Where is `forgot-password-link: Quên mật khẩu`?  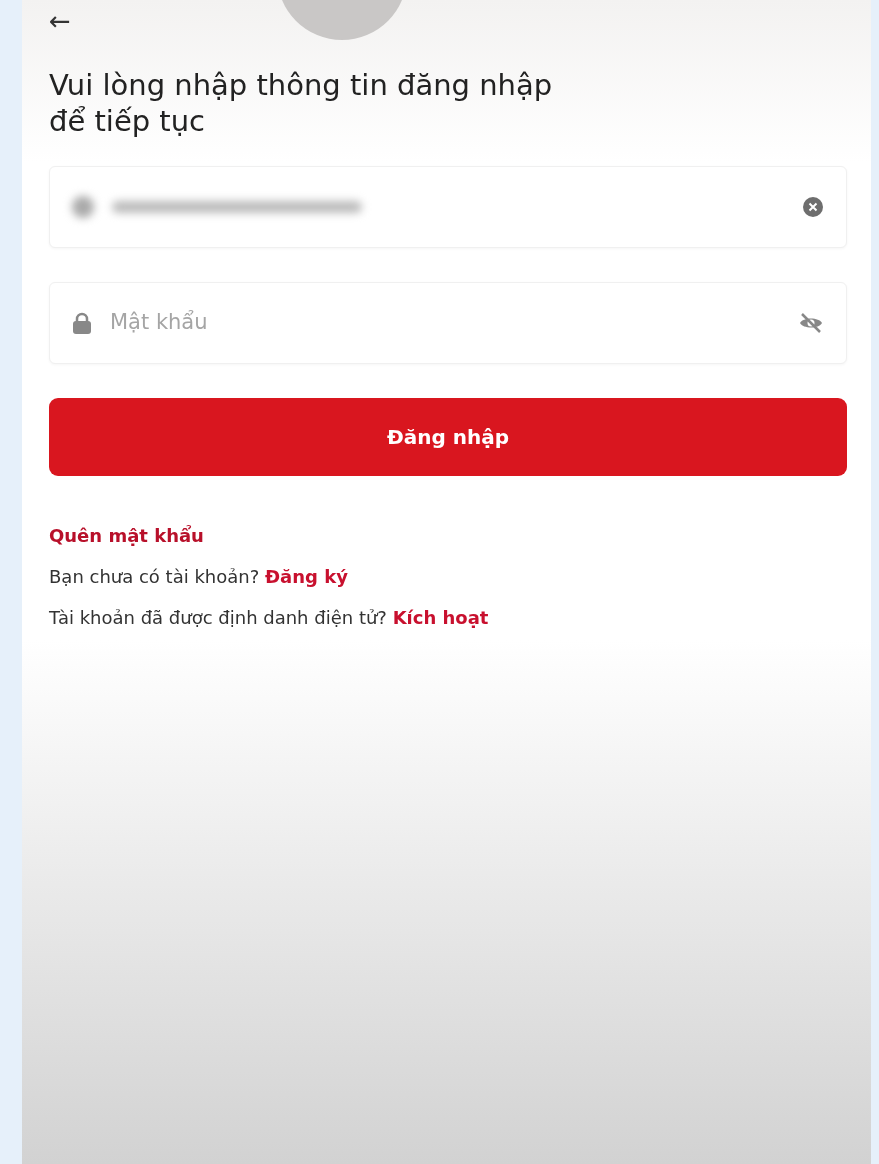
forgot-password-link: Quên mật khẩu is located at coordinates (126, 535).